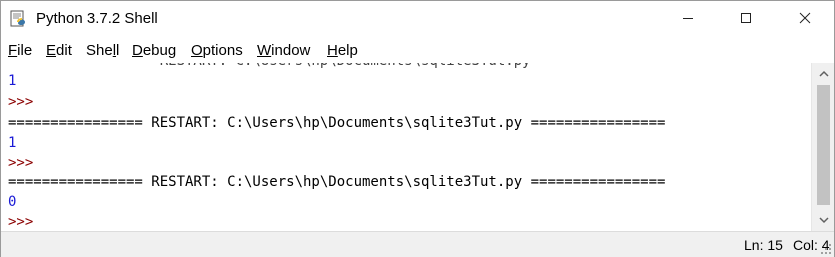 This screenshot has height=257, width=835. Describe the element at coordinates (20, 50) in the screenshot. I see `menu-file: File` at that location.